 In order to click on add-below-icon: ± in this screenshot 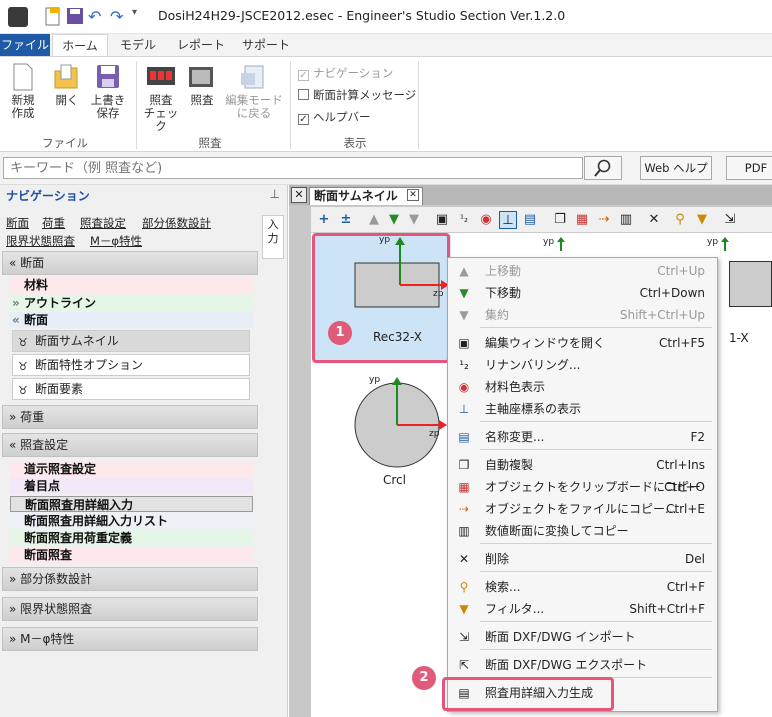, I will do `click(346, 220)`.